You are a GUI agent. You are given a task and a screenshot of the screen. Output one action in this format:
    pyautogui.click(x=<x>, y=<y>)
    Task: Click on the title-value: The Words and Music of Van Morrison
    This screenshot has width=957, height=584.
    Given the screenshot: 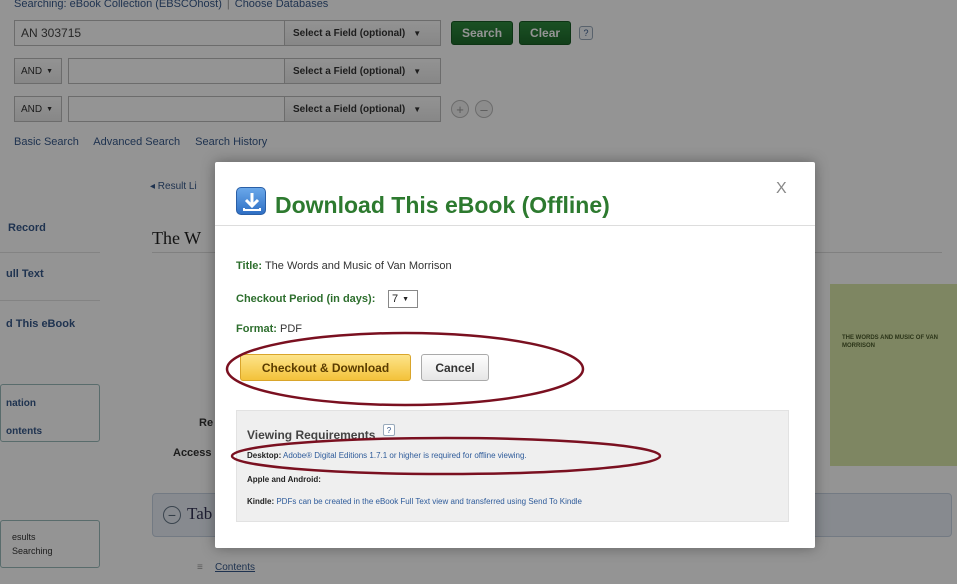 What is the action you would take?
    pyautogui.click(x=358, y=266)
    